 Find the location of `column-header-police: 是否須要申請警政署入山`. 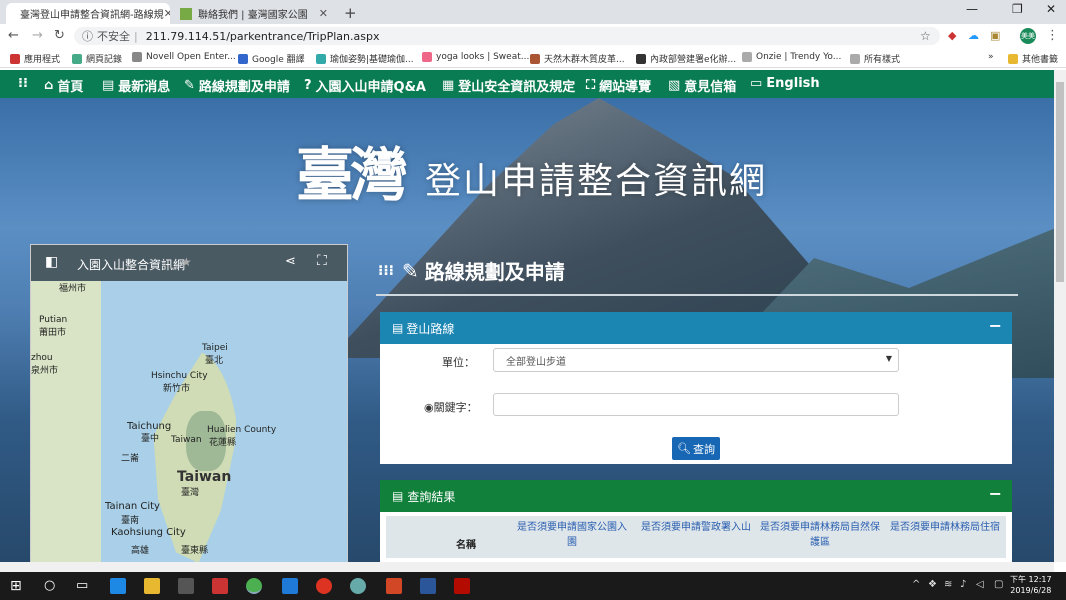

column-header-police: 是否須要申請警政署入山 is located at coordinates (696, 527).